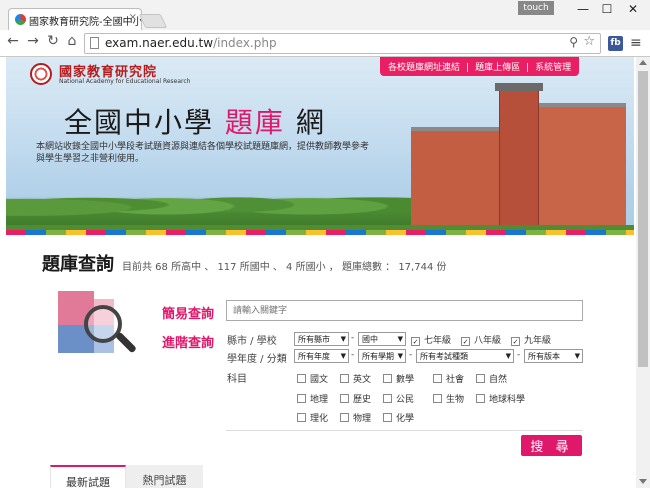 This screenshot has width=650, height=490. Describe the element at coordinates (491, 378) in the screenshot. I see `subject-checkbox: 自然` at that location.